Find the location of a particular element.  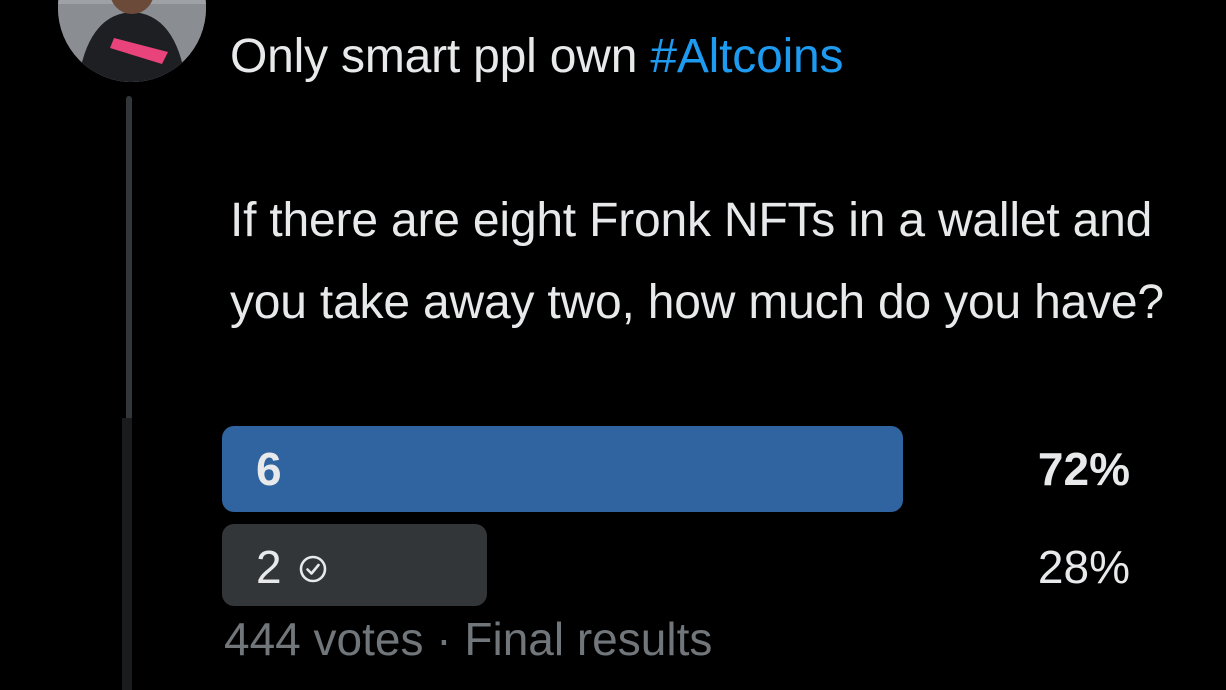

avatar is located at coordinates (132, 41).